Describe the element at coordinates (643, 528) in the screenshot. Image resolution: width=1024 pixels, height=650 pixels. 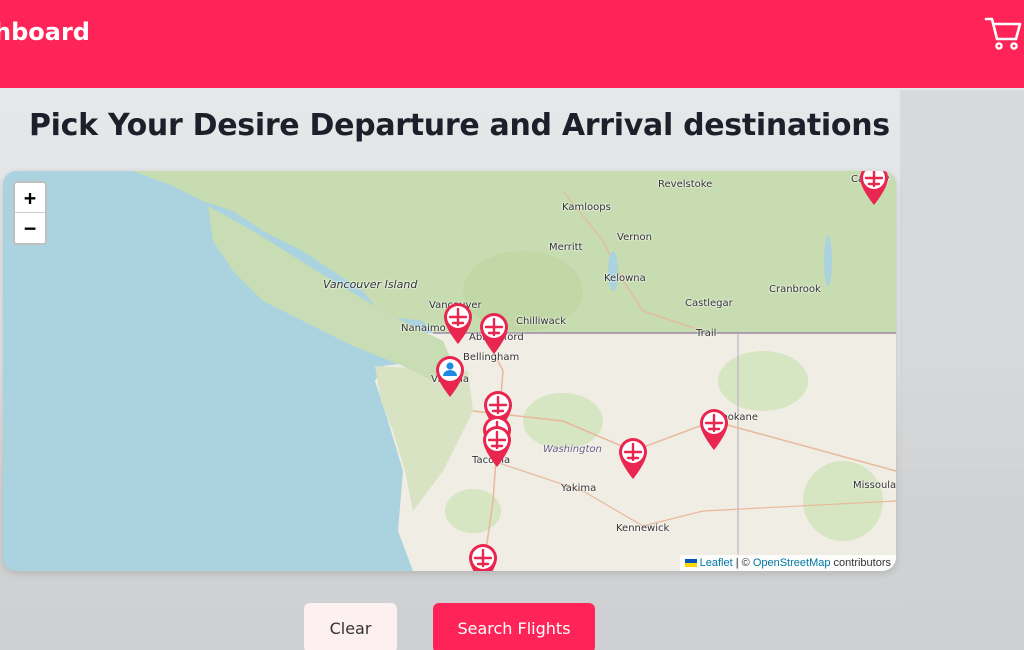
I see `label-kennewick: Kennewick` at that location.